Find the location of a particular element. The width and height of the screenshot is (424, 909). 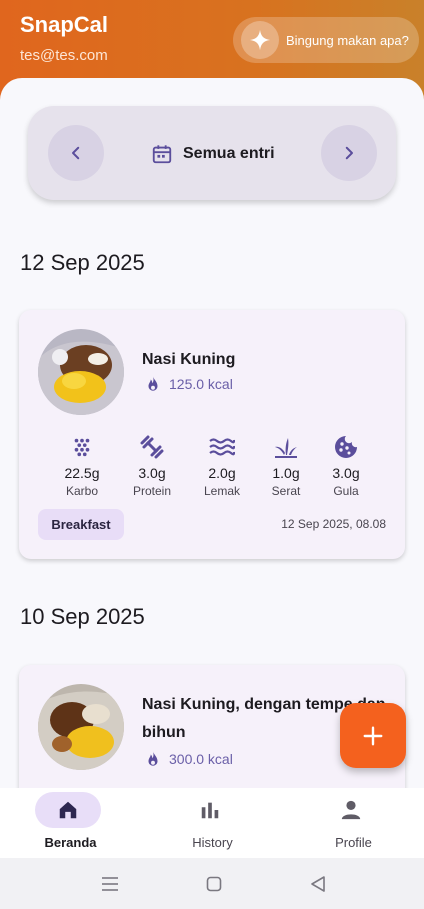

home-button-icon is located at coordinates (214, 884).